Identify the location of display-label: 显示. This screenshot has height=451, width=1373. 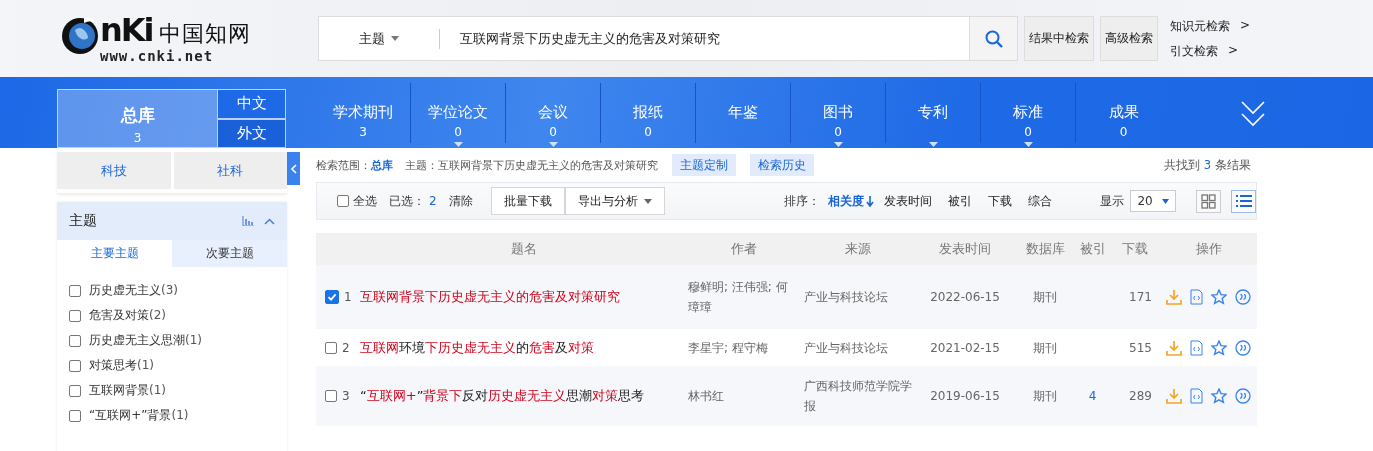
(1112, 201).